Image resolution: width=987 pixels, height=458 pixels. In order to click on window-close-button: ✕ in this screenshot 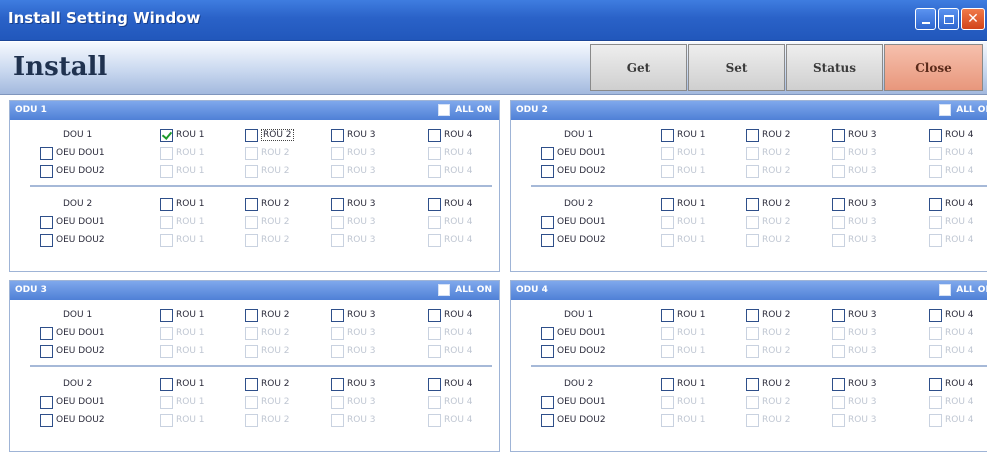, I will do `click(973, 19)`.